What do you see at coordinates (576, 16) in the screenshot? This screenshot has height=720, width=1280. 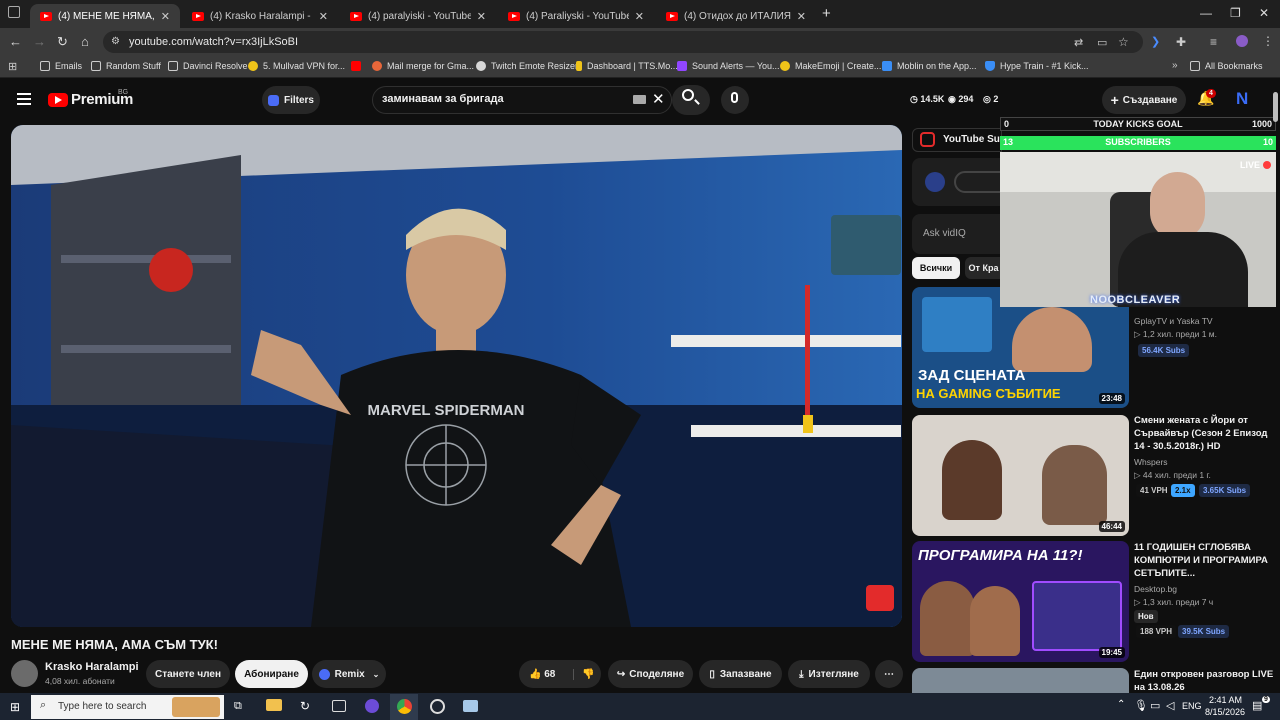 I see `browser-tab: (4) Paraliyski - YouTube ✕` at bounding box center [576, 16].